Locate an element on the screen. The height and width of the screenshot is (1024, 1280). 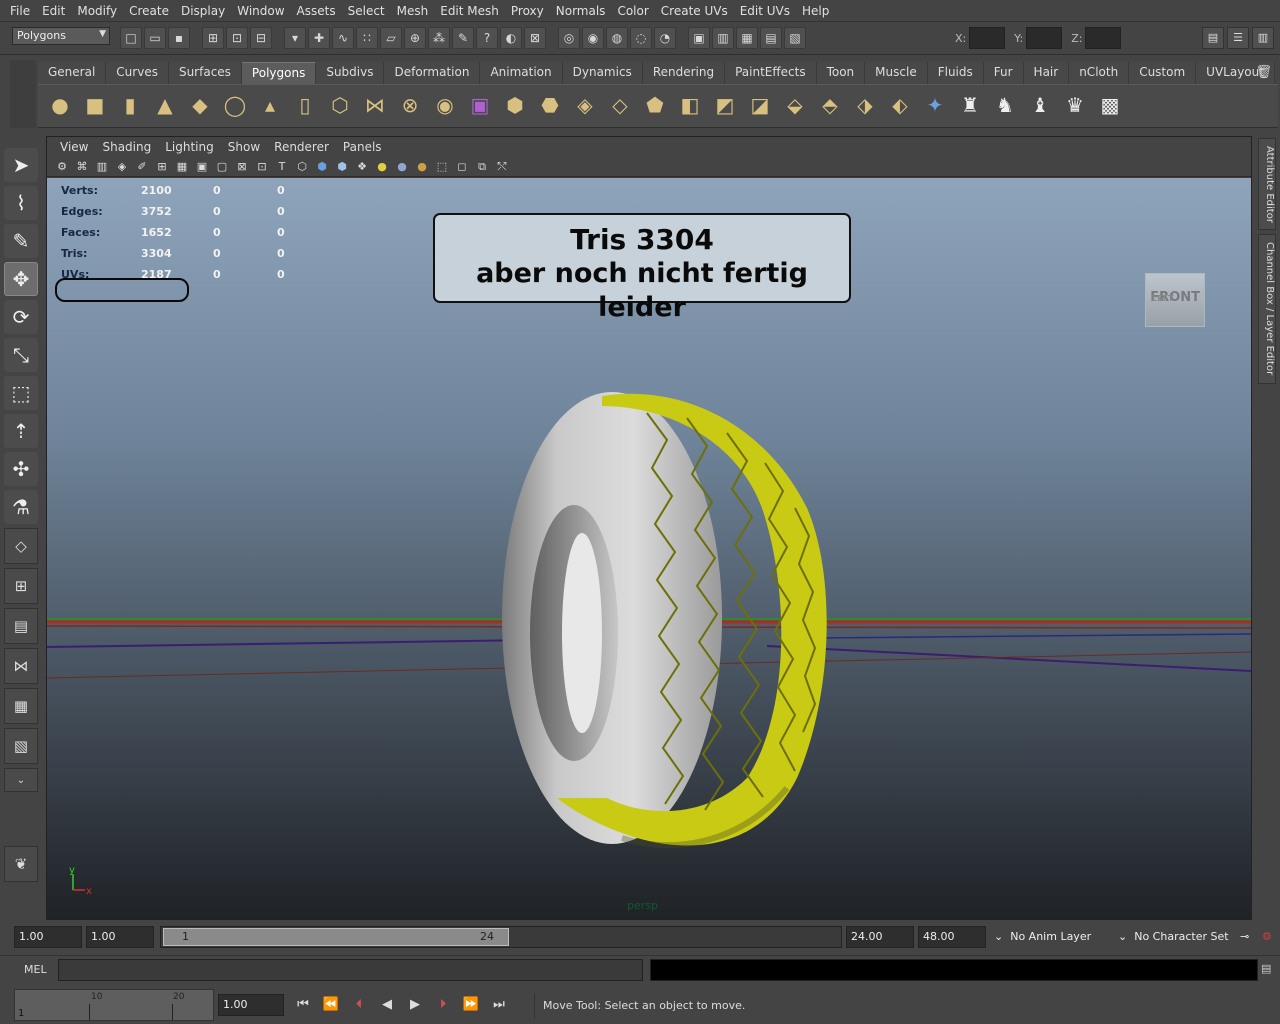
poly-pipe-icon: ▯ is located at coordinates (305, 105).